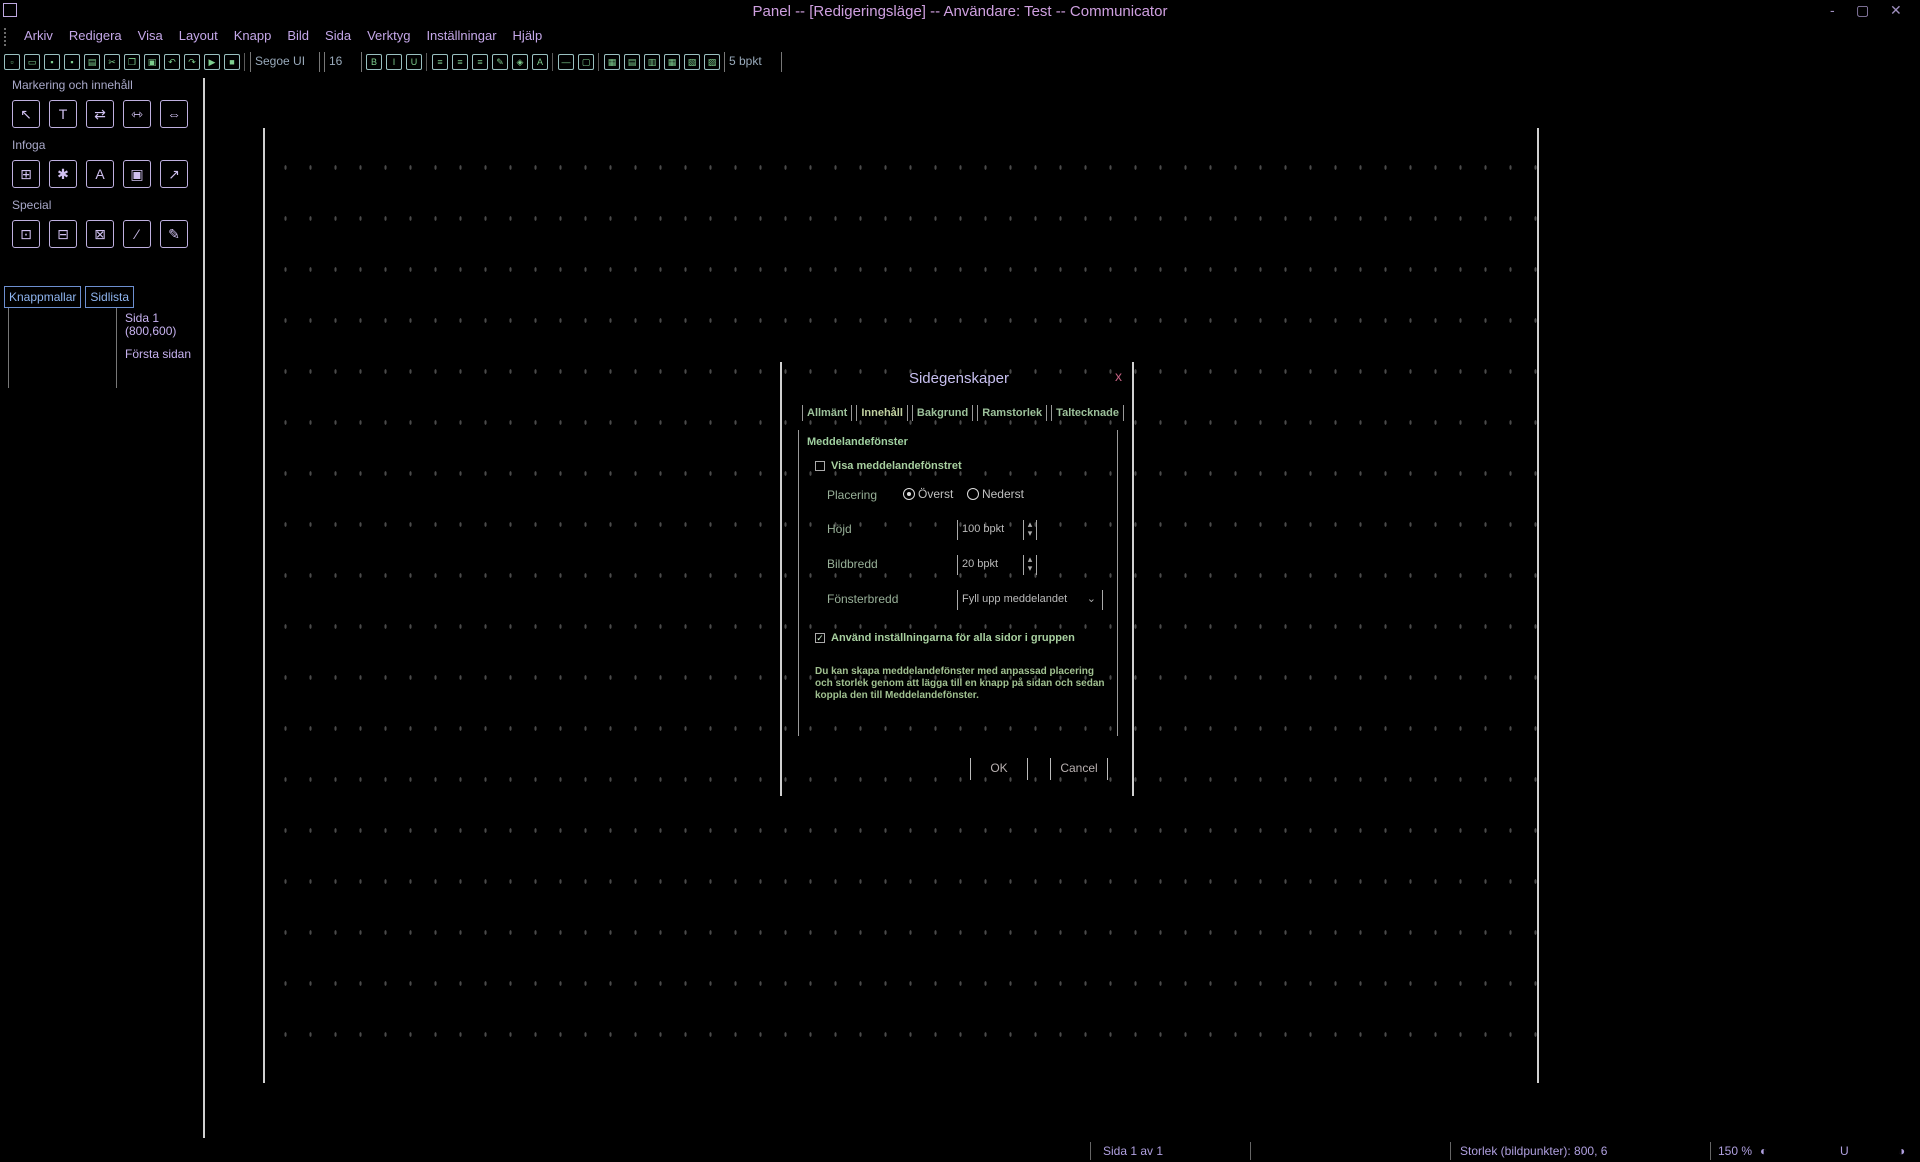 Image resolution: width=1920 pixels, height=1162 pixels. I want to click on swap-tool-icon: ⇄, so click(100, 114).